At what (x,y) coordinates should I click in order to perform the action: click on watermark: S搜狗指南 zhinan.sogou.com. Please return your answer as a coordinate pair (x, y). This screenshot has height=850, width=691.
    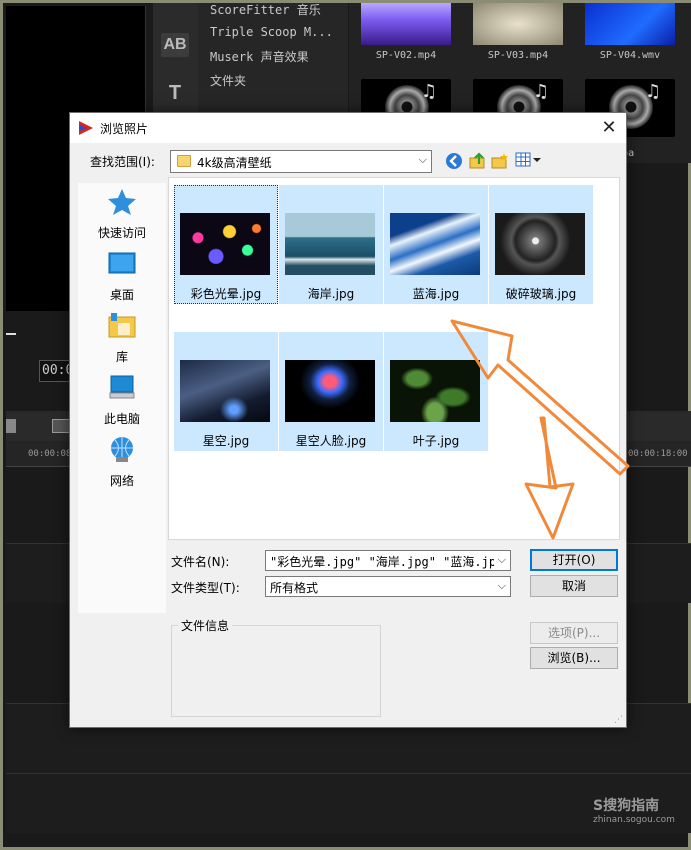
    Looking at the image, I should click on (638, 810).